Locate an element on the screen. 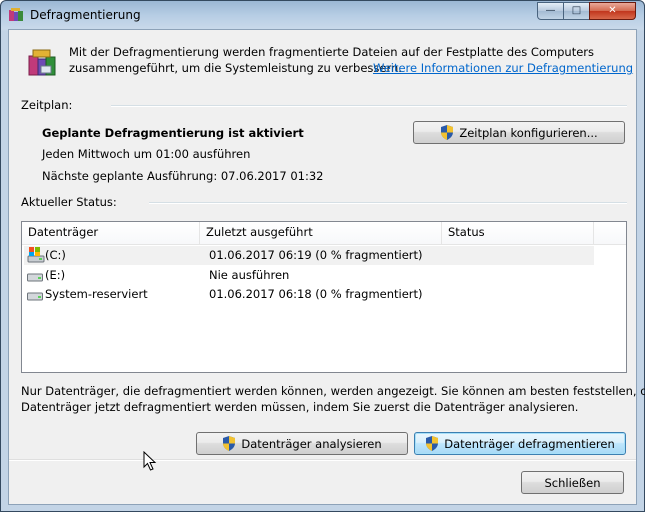  footer-separator is located at coordinates (322, 460).